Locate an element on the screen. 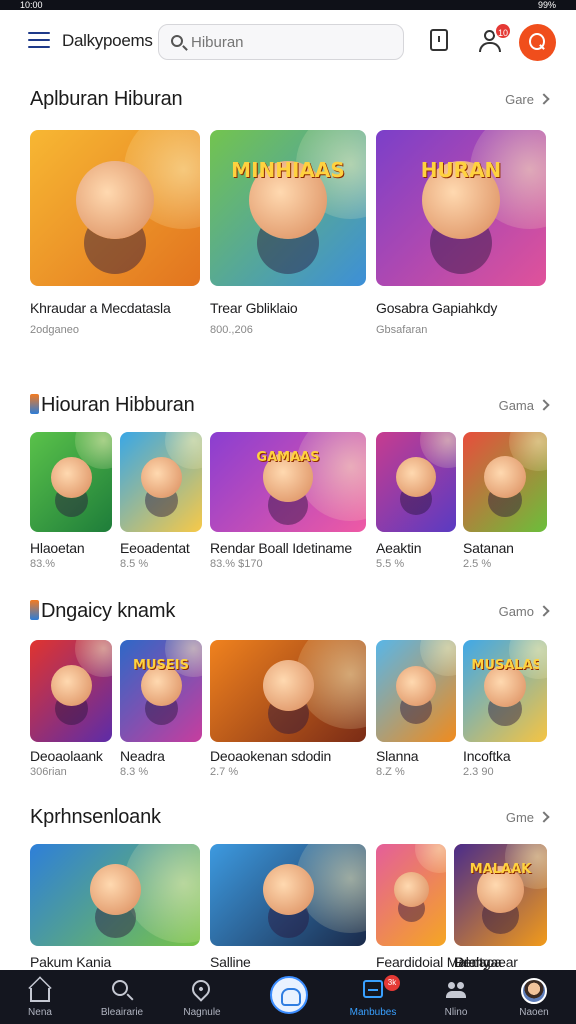 Image resolution: width=576 pixels, height=1024 pixels. top-app-bar: Dalkypoems 10 is located at coordinates (288, 42).